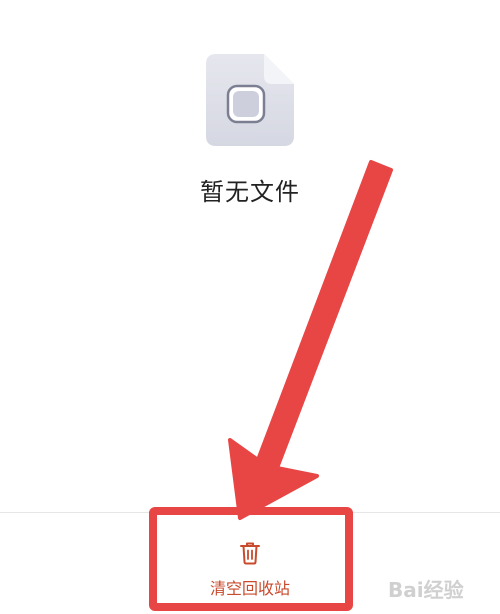  Describe the element at coordinates (250, 553) in the screenshot. I see `trash-icon` at that location.